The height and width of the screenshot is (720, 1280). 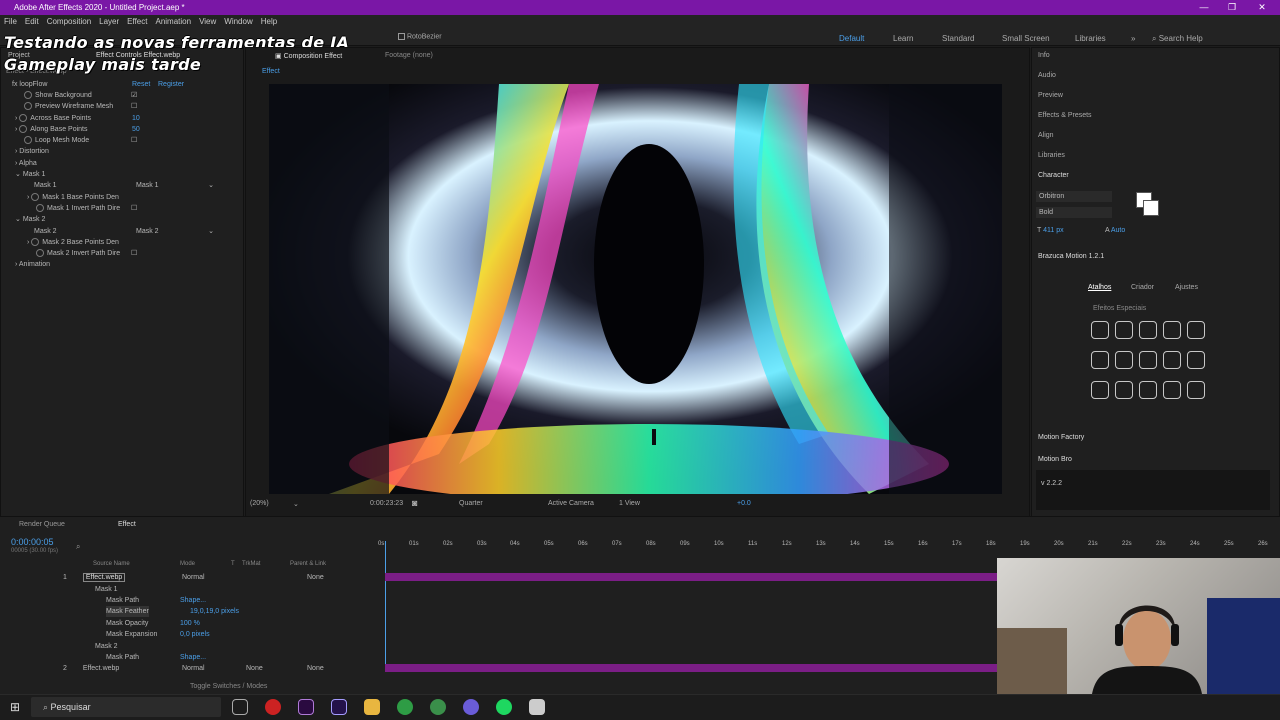 I want to click on prop-mask-1-invert: Mask 1 Invert Path Dire ☐, so click(x=122, y=208).